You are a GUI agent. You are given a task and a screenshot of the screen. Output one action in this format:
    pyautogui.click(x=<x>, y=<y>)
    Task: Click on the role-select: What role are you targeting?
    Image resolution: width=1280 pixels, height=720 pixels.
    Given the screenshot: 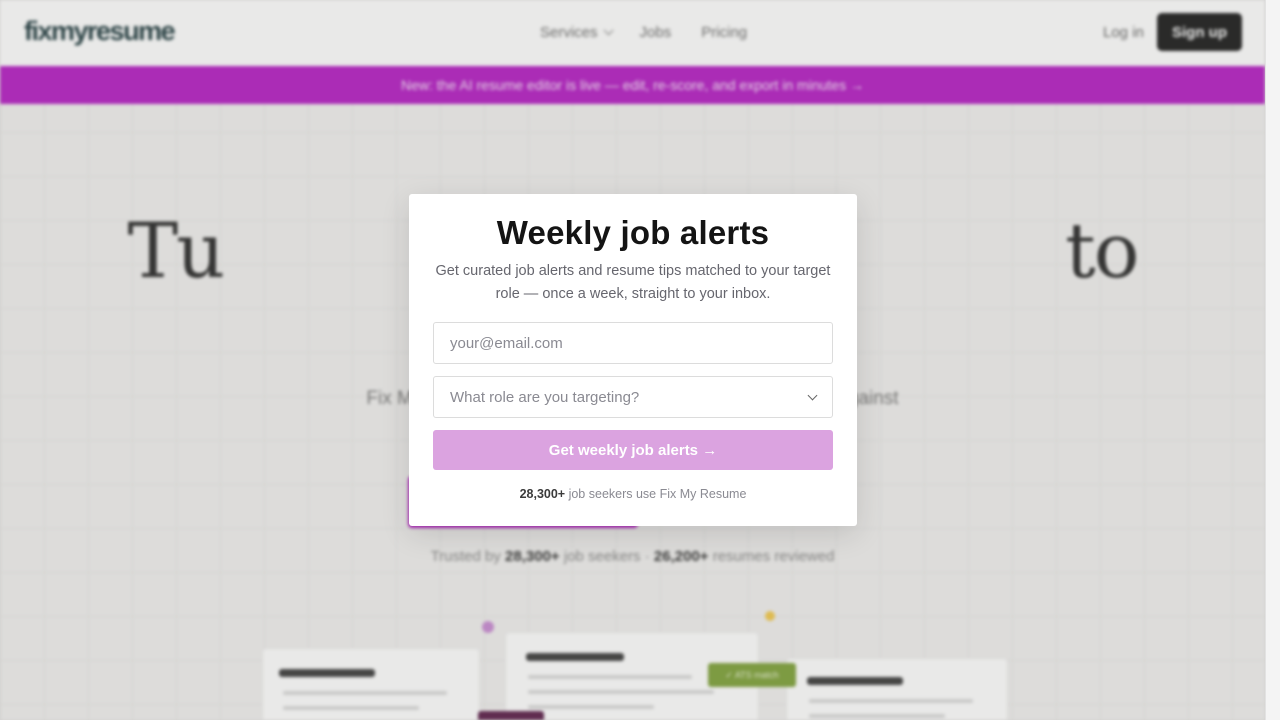 What is the action you would take?
    pyautogui.click(x=633, y=397)
    